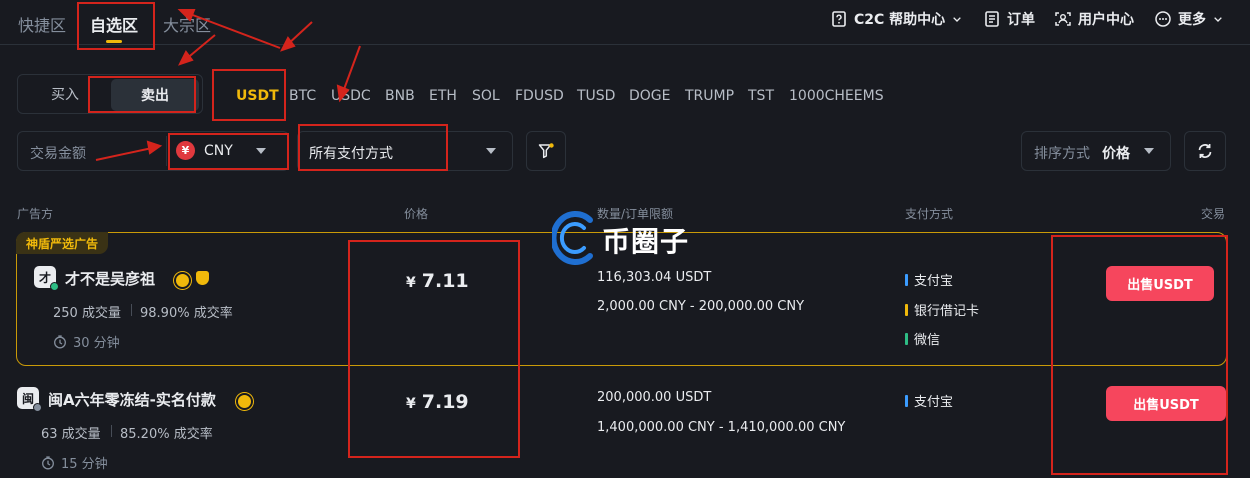  What do you see at coordinates (202, 278) in the screenshot?
I see `shield-badge-icon` at bounding box center [202, 278].